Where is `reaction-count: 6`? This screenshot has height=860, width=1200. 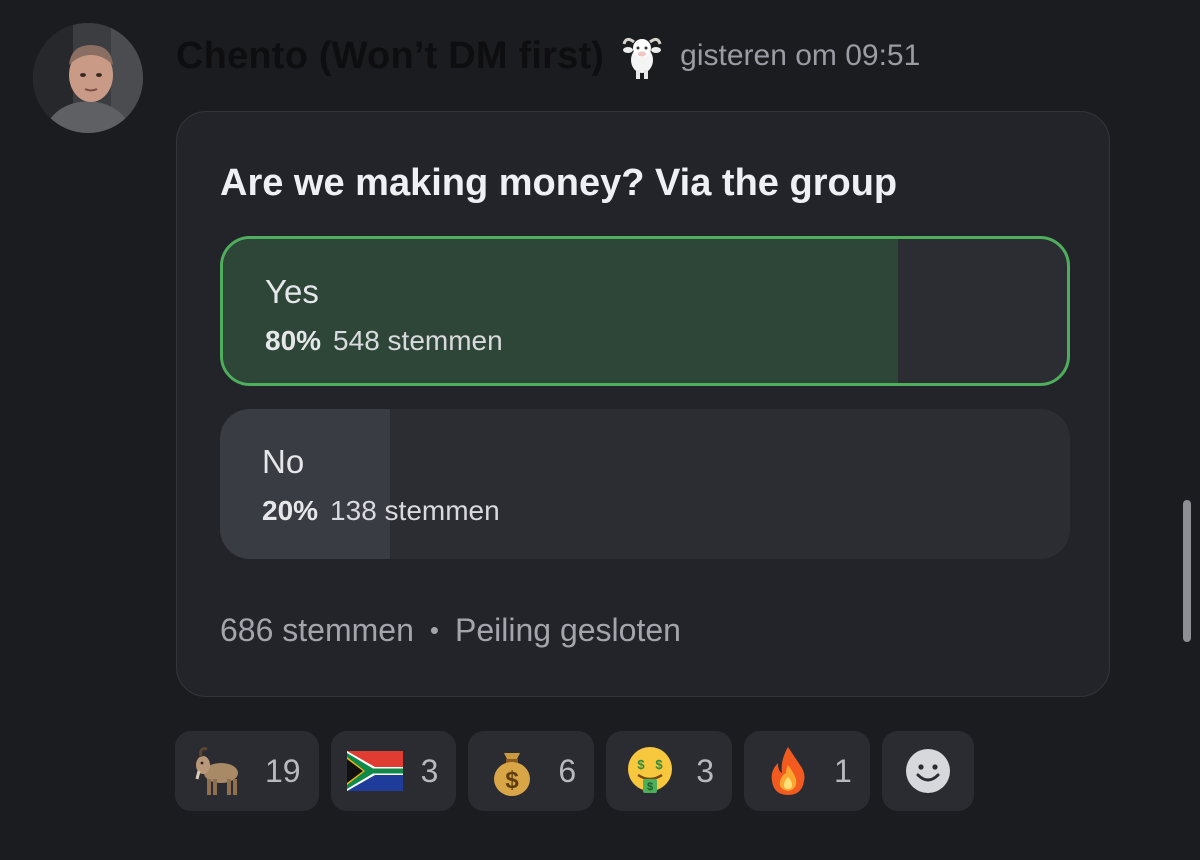
reaction-count: 6 is located at coordinates (567, 770).